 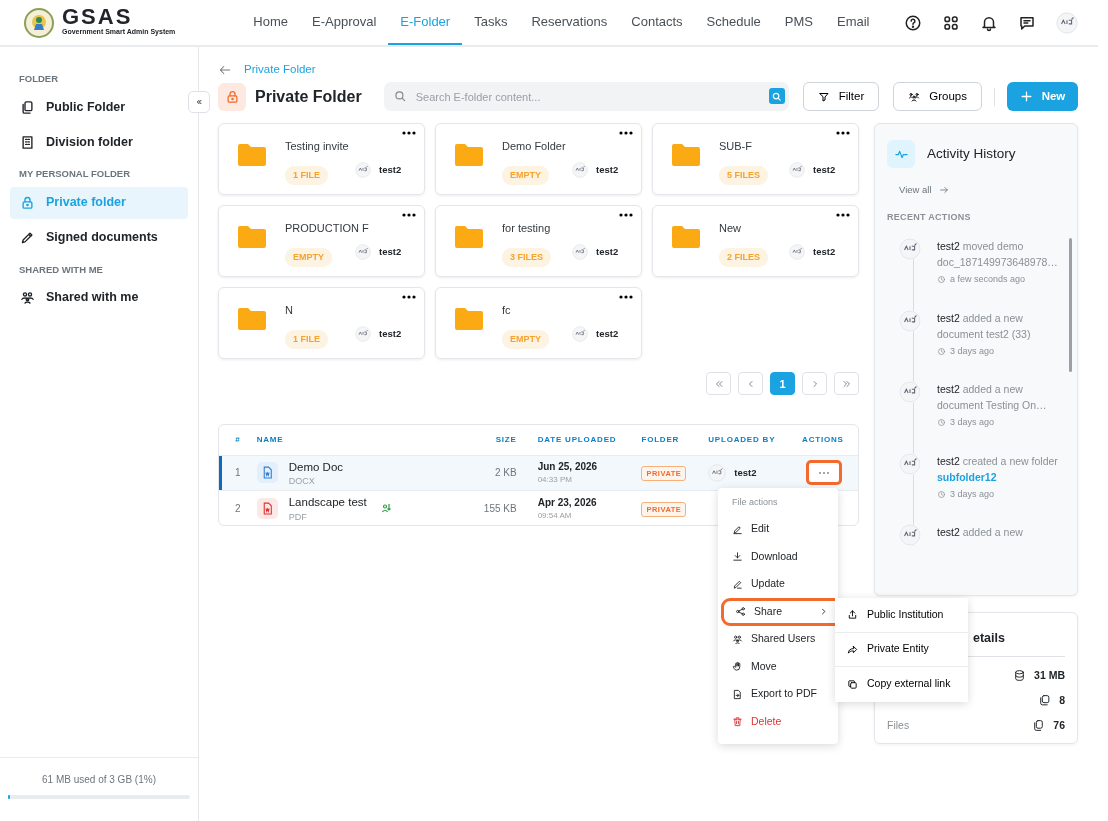 What do you see at coordinates (778, 557) in the screenshot?
I see `menu-item: Download` at bounding box center [778, 557].